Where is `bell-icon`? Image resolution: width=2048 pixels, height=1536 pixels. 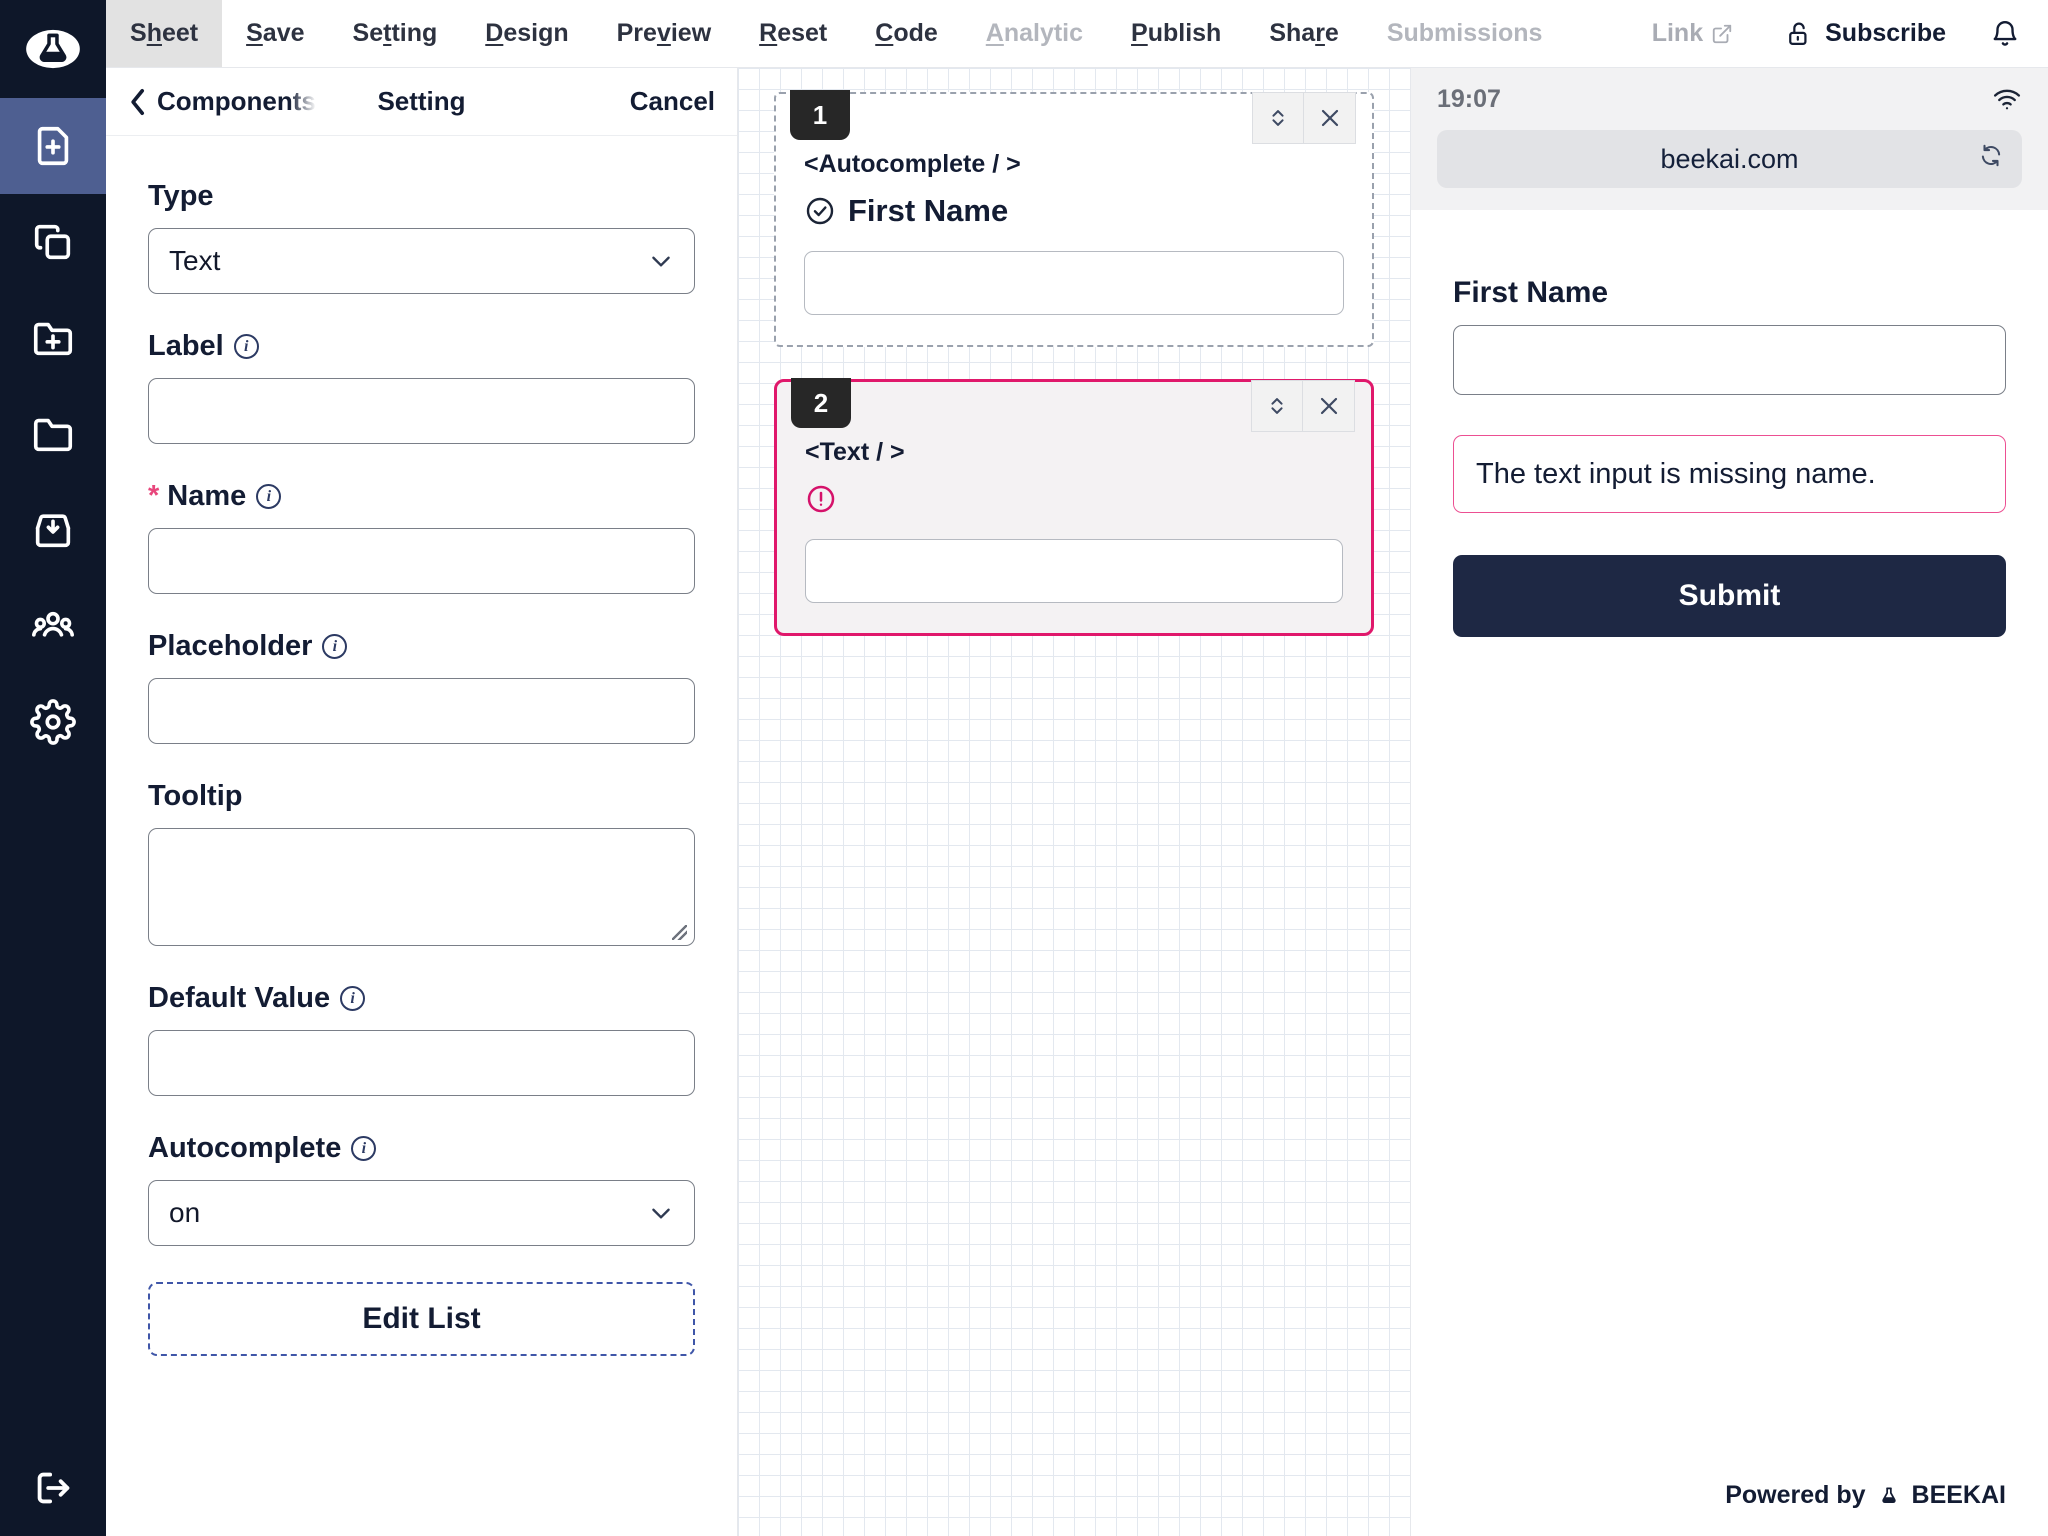 bell-icon is located at coordinates (2005, 33).